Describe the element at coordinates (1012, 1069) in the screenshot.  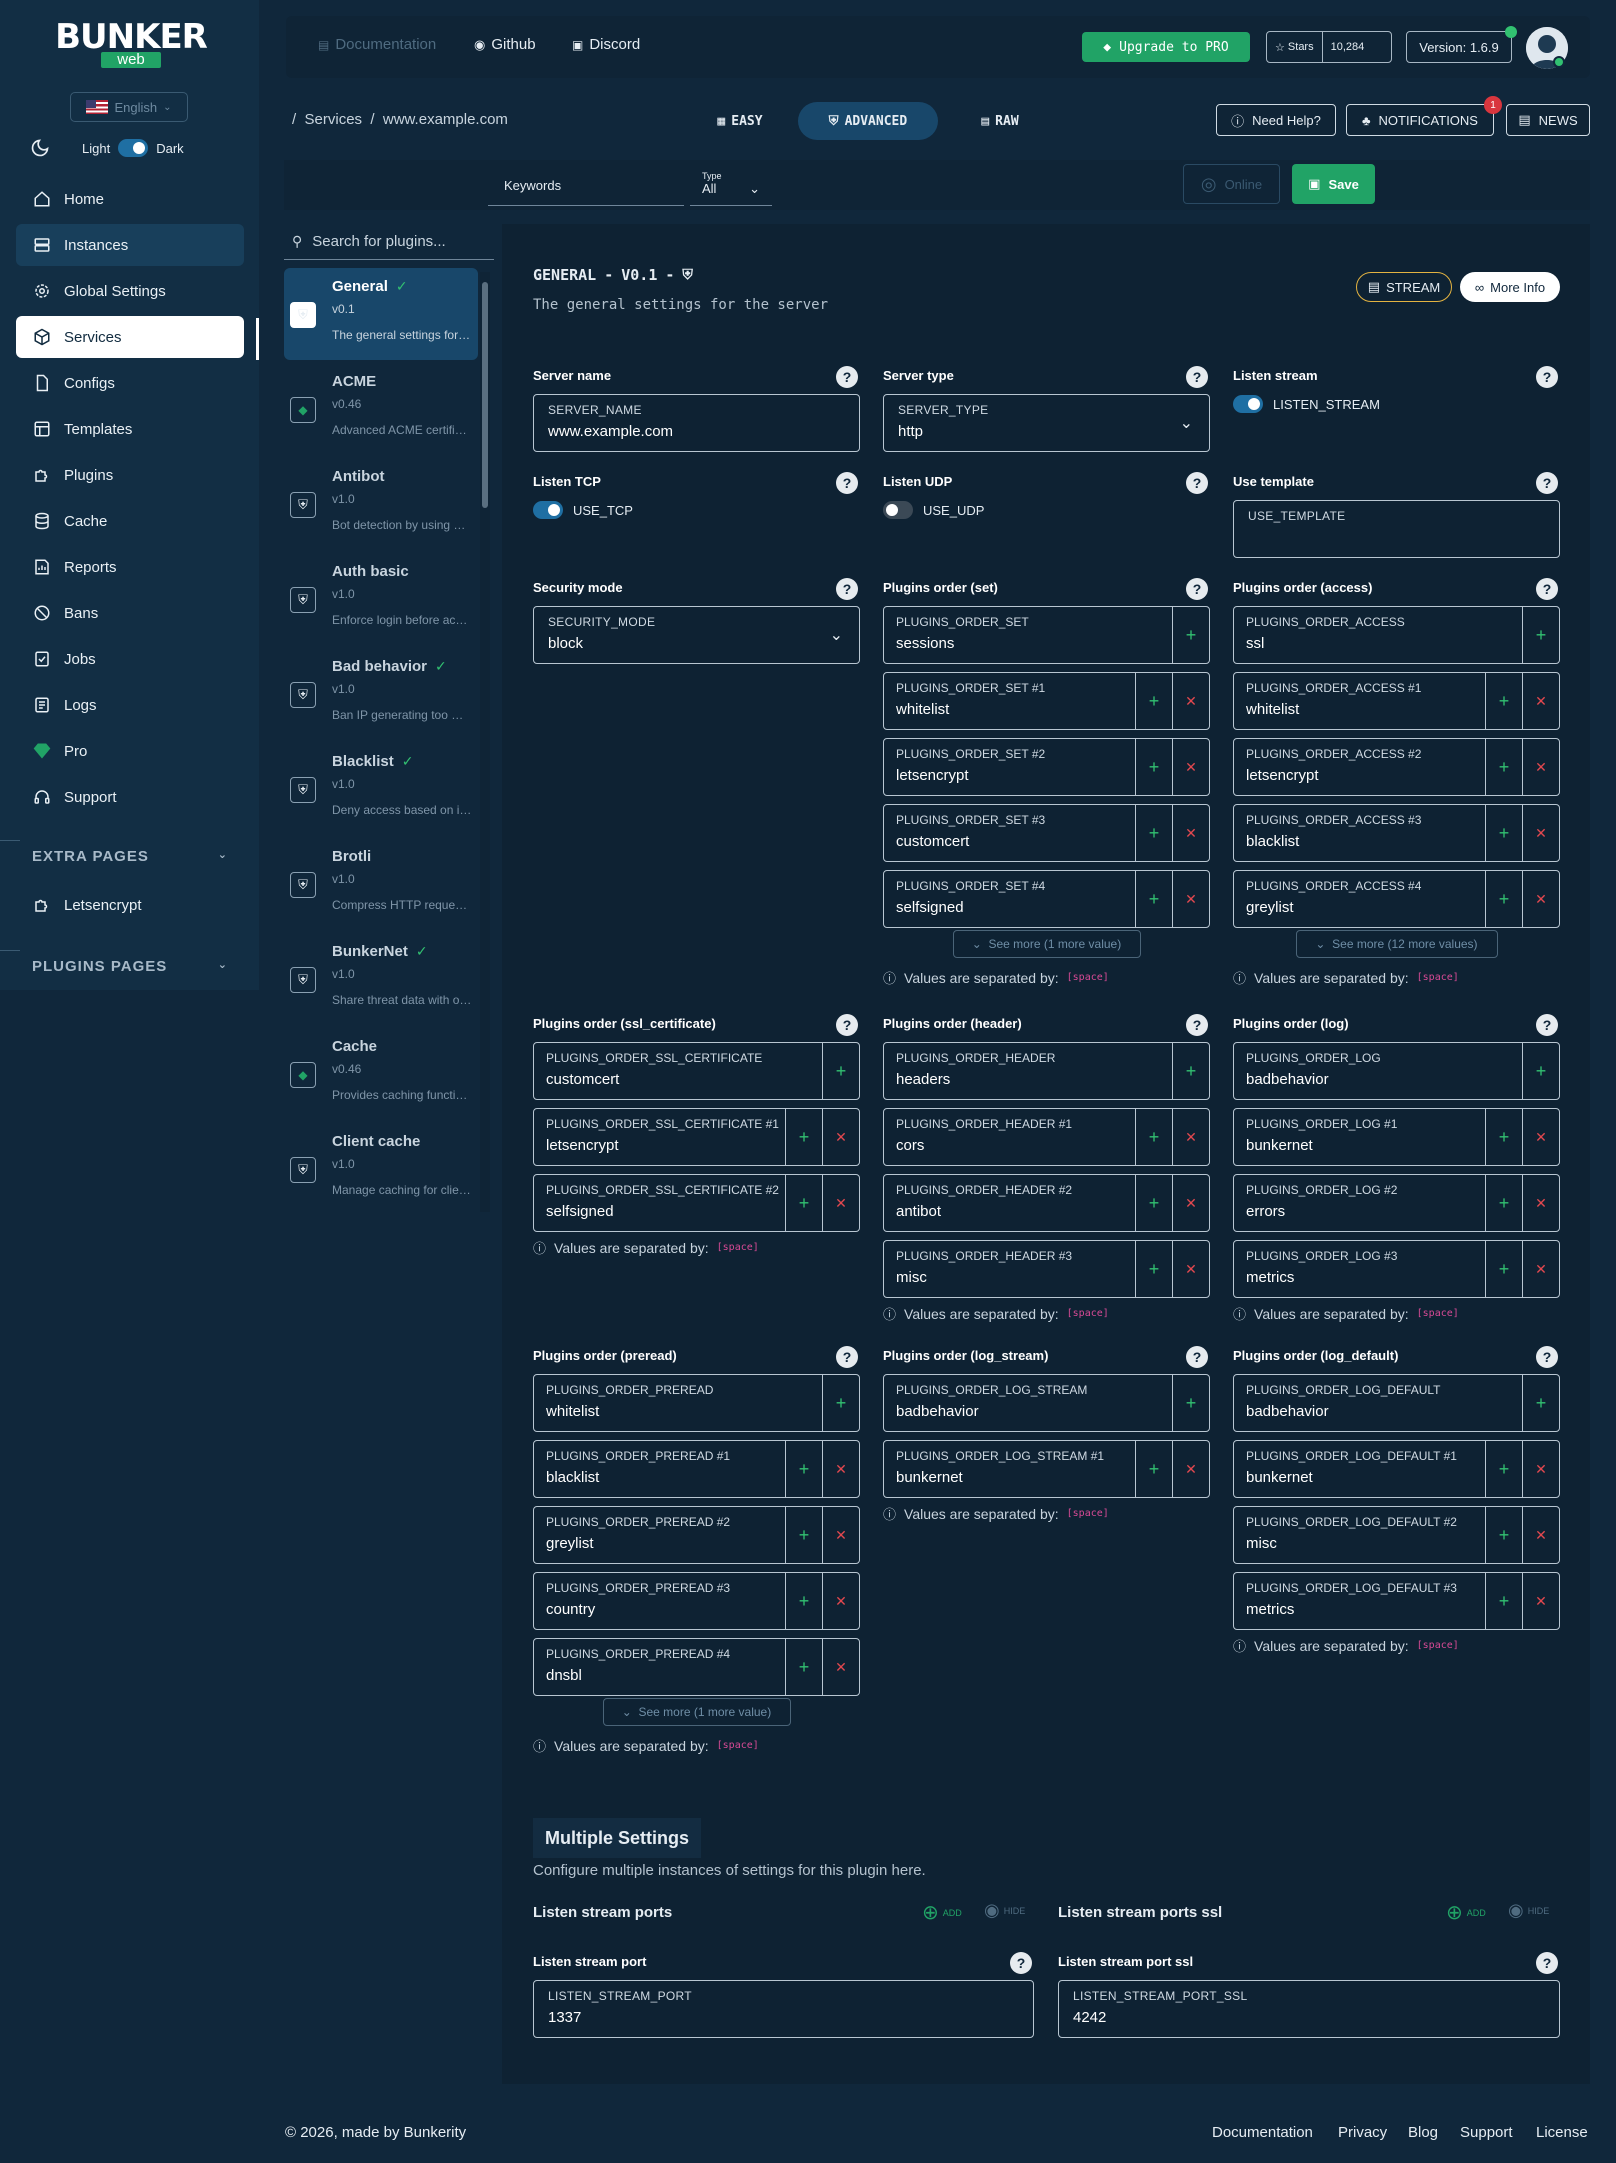
I see `row-text: PLUGINS_ORDER_HEADER headers` at that location.